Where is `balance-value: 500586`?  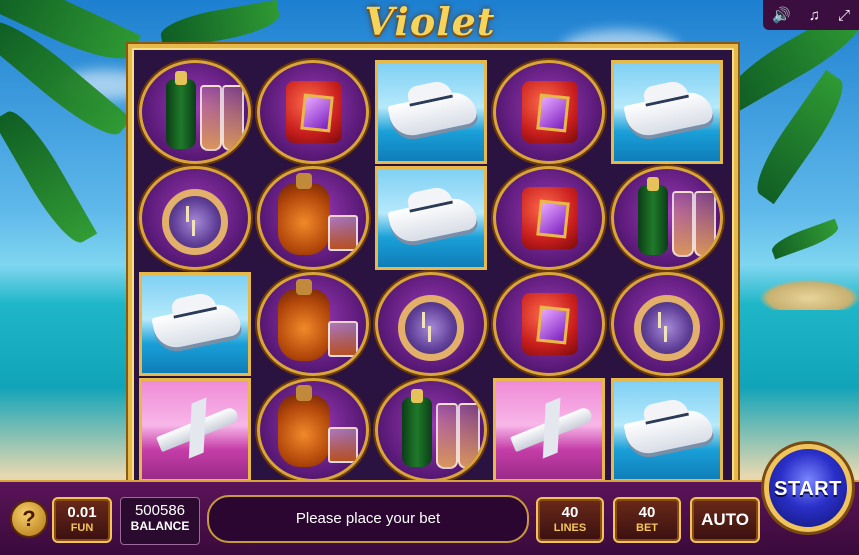 balance-value: 500586 is located at coordinates (160, 510).